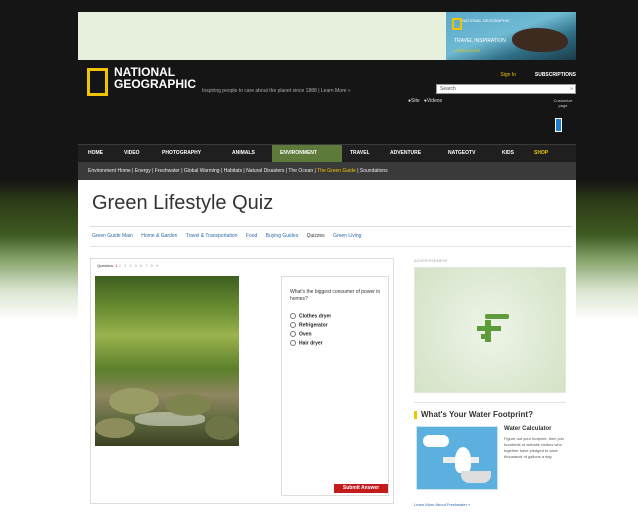  Describe the element at coordinates (116, 265) in the screenshot. I see `current-question: 1` at that location.